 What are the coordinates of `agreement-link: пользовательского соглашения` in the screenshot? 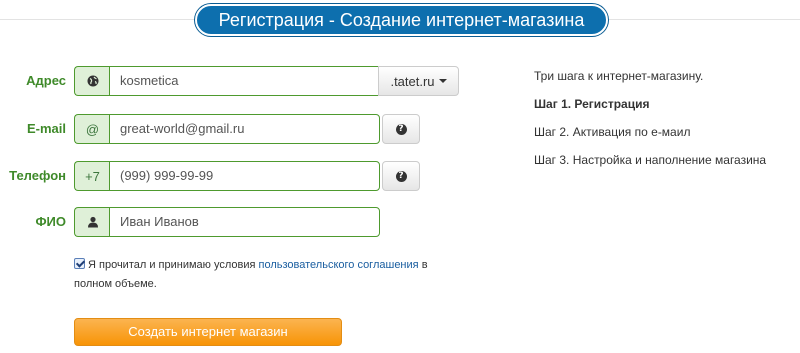 It's located at (339, 265).